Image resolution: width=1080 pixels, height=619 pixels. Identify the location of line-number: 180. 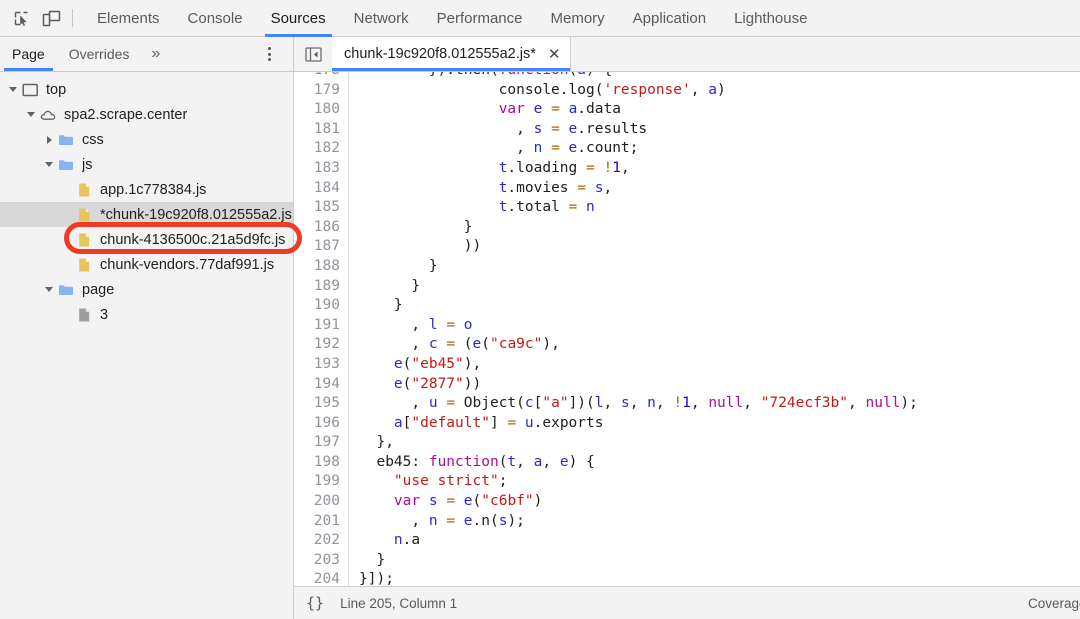
(321, 110).